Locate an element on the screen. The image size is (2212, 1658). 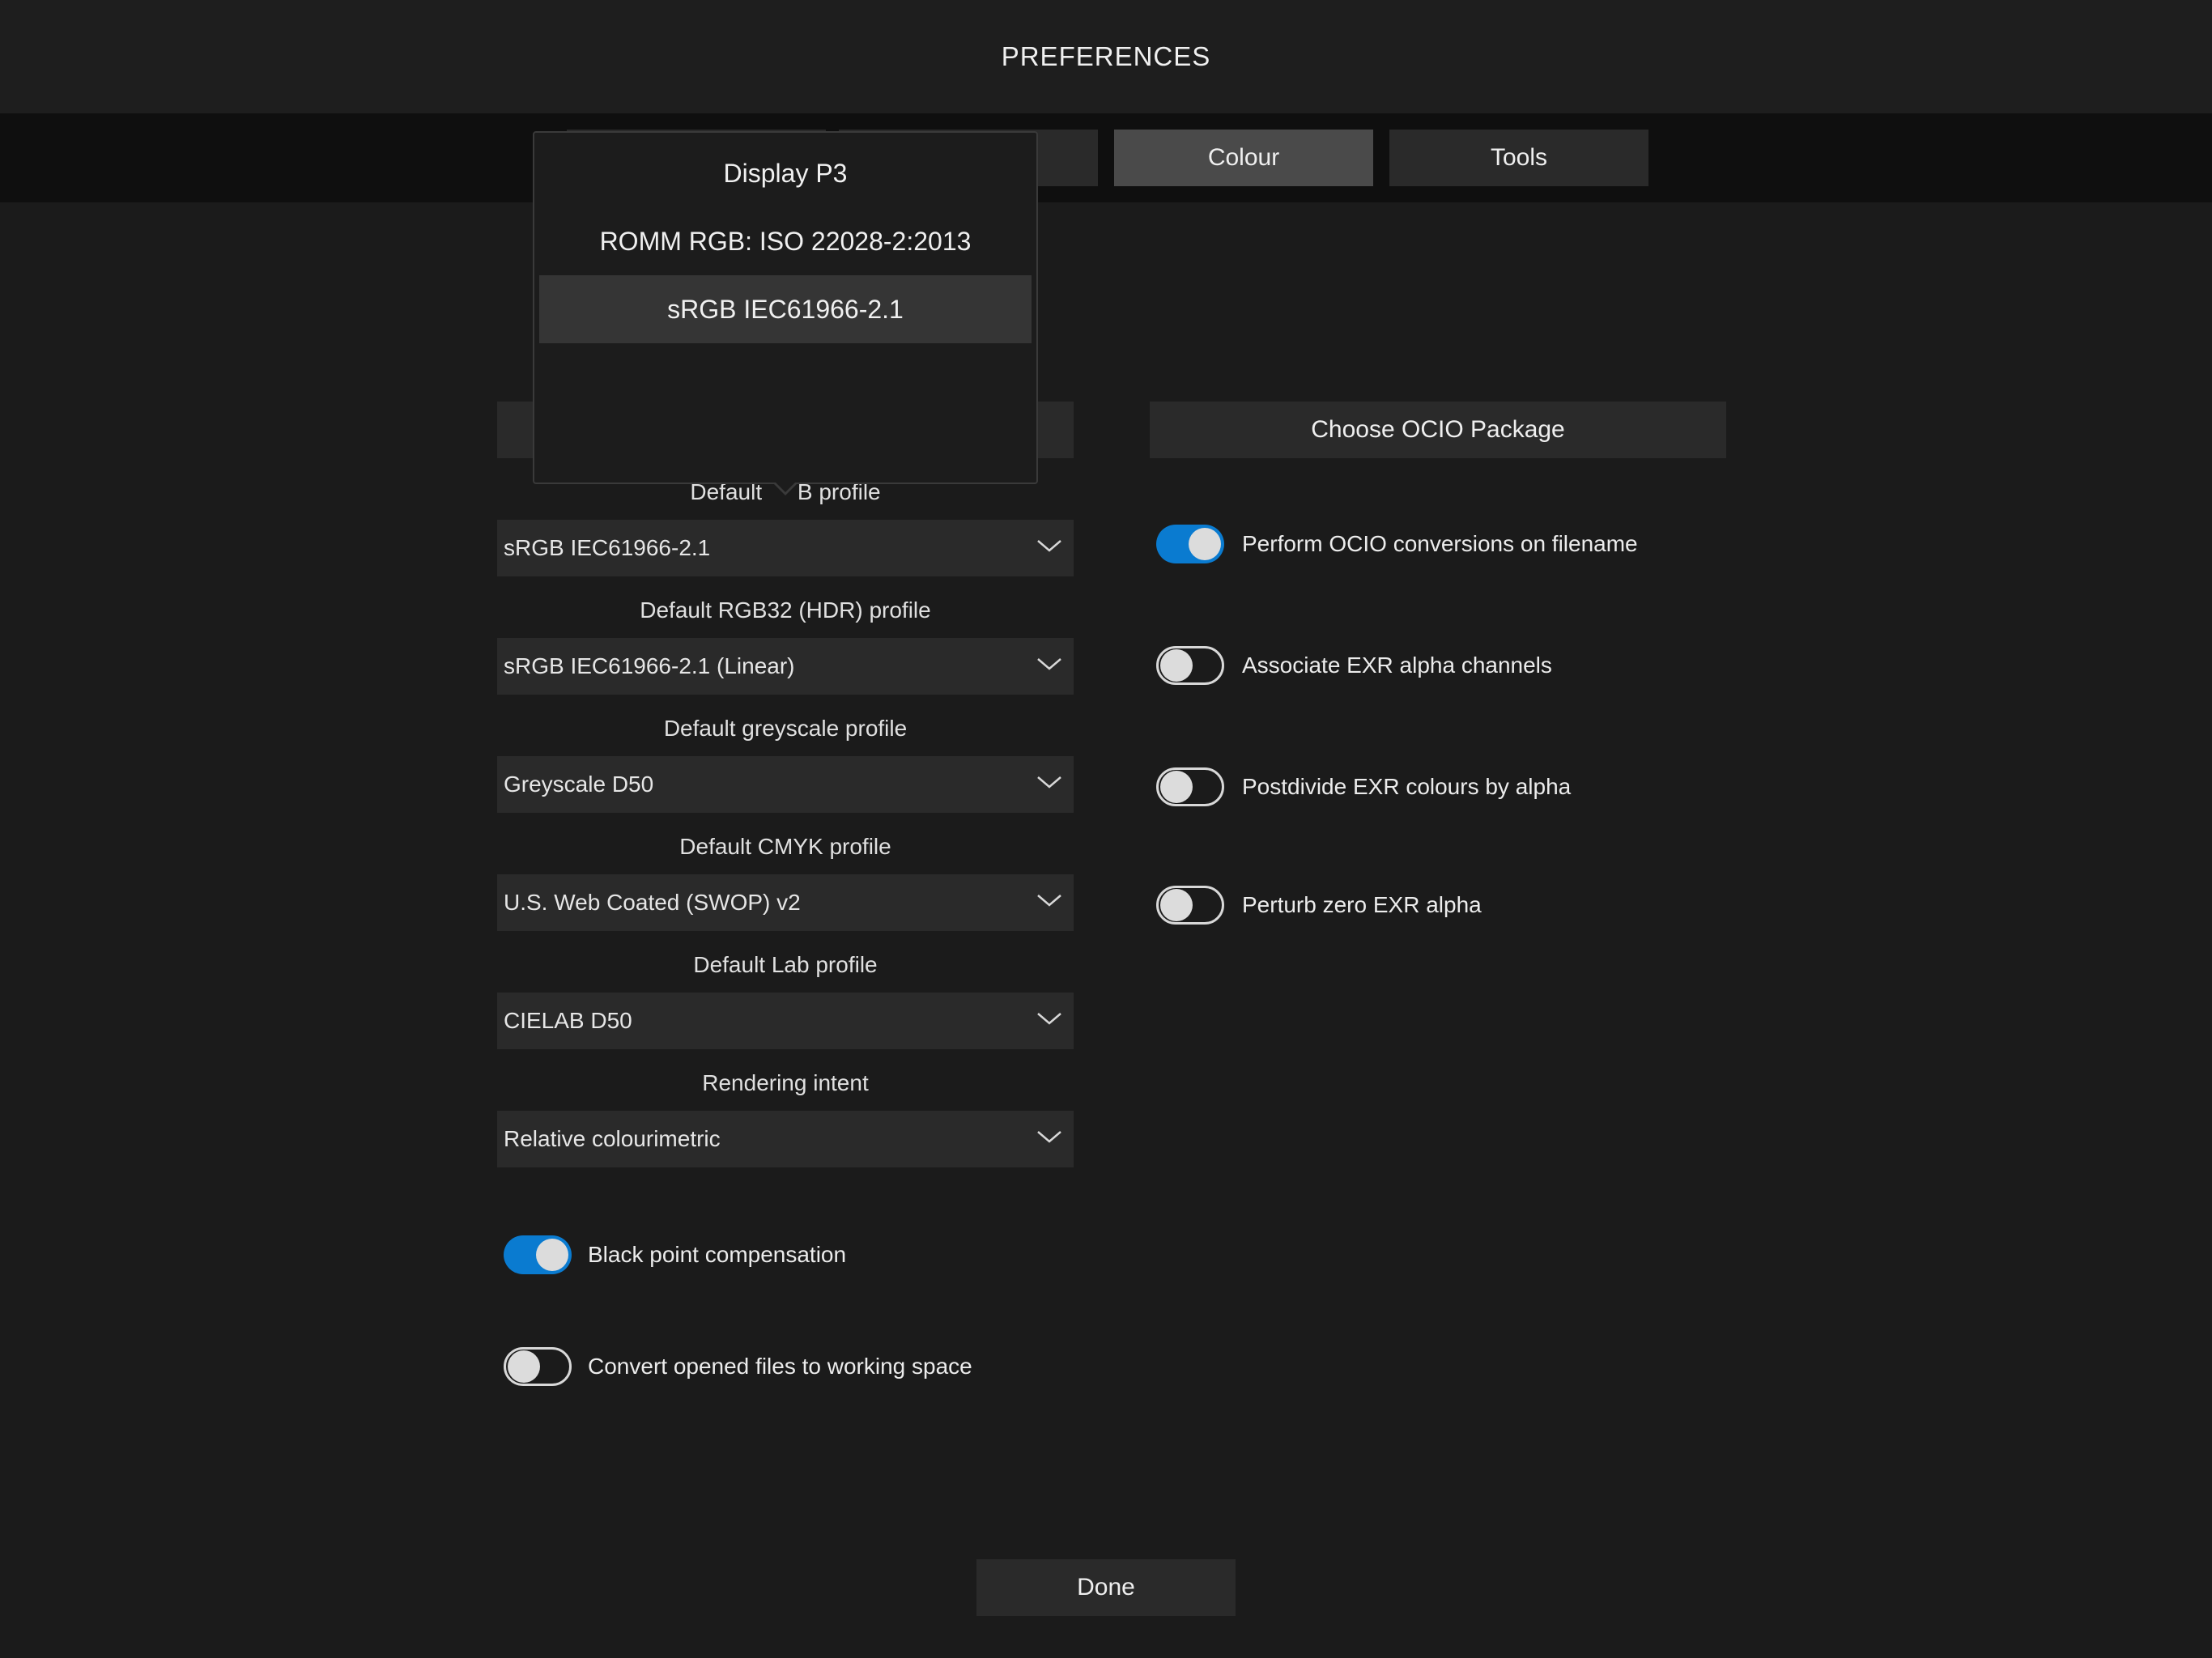
rendering-intent-select: Relative colourimetric is located at coordinates (786, 1139).